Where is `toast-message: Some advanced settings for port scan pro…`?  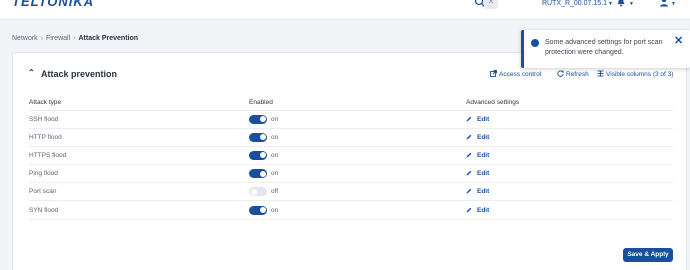
toast-message: Some advanced settings for port scan pro… is located at coordinates (604, 47).